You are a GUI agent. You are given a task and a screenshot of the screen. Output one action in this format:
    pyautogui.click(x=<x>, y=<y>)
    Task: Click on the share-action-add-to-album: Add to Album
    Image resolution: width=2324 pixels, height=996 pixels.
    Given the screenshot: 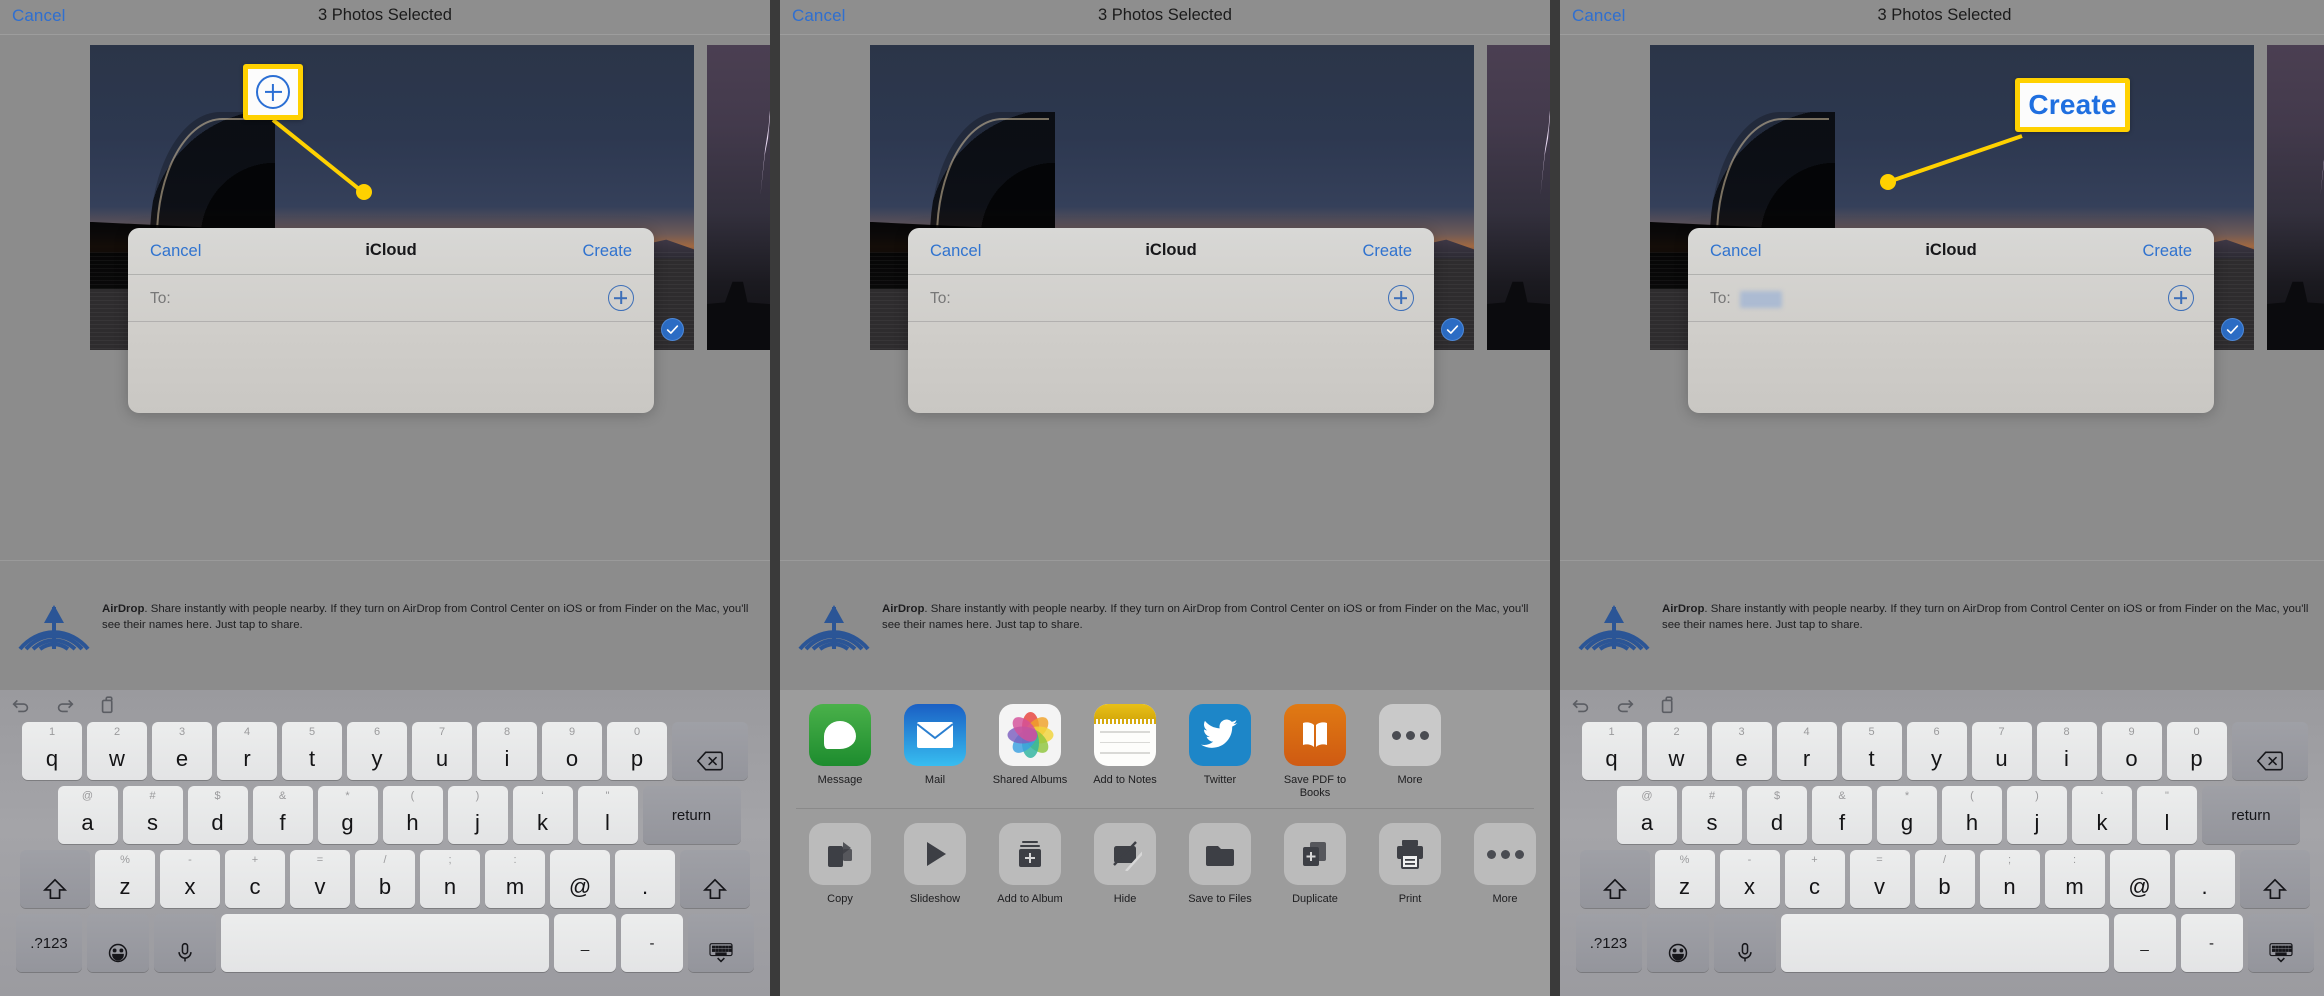 What is the action you would take?
    pyautogui.click(x=1030, y=864)
    